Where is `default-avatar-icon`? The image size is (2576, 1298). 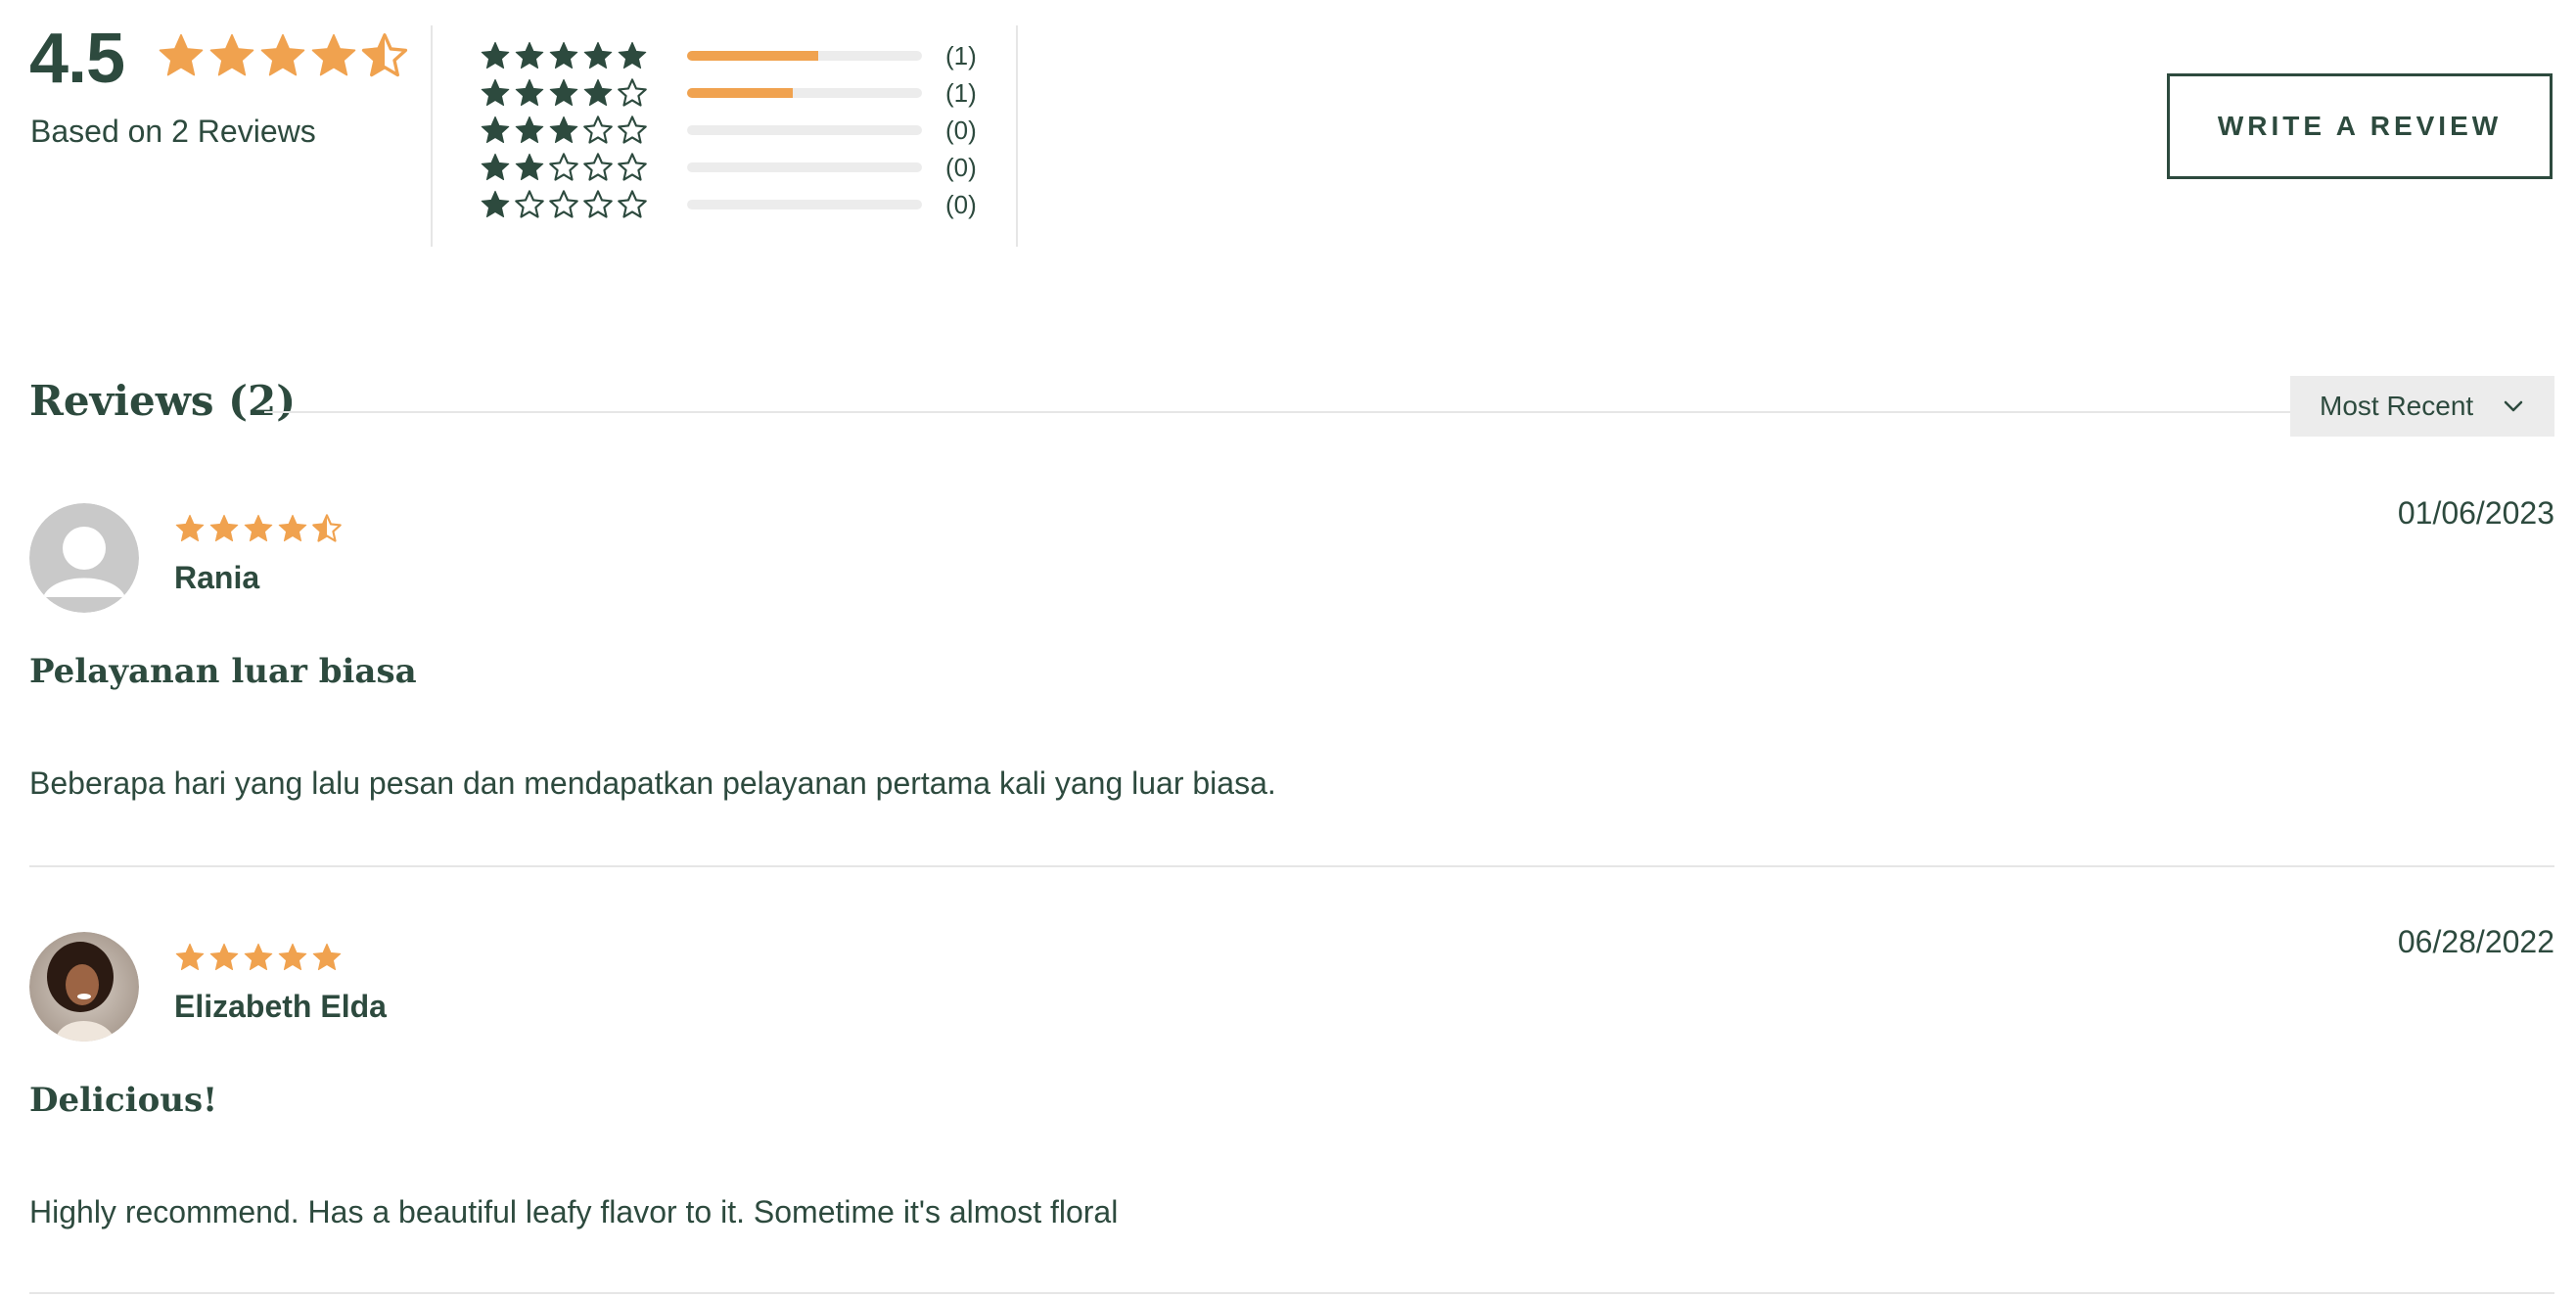 default-avatar-icon is located at coordinates (84, 558).